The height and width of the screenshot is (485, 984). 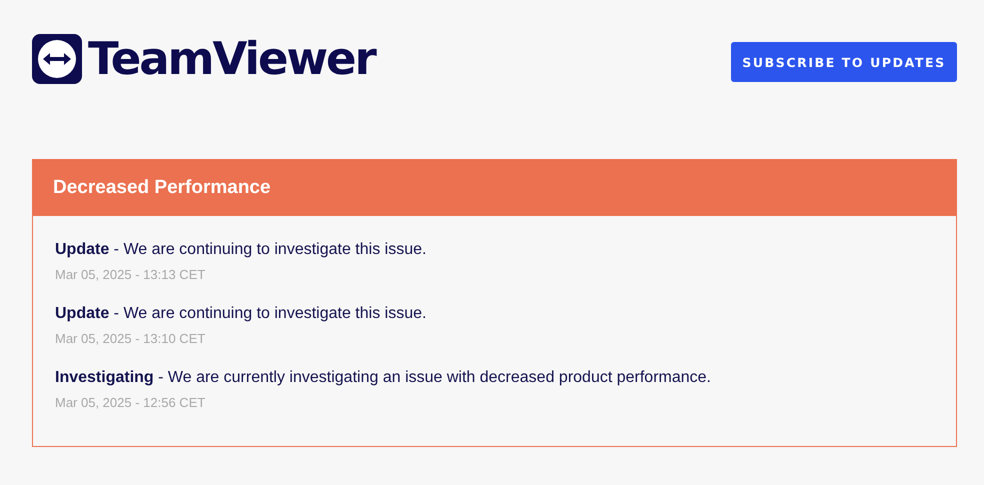 I want to click on update-time: Mar 05, 2025 - 13:10 CET, so click(x=130, y=338).